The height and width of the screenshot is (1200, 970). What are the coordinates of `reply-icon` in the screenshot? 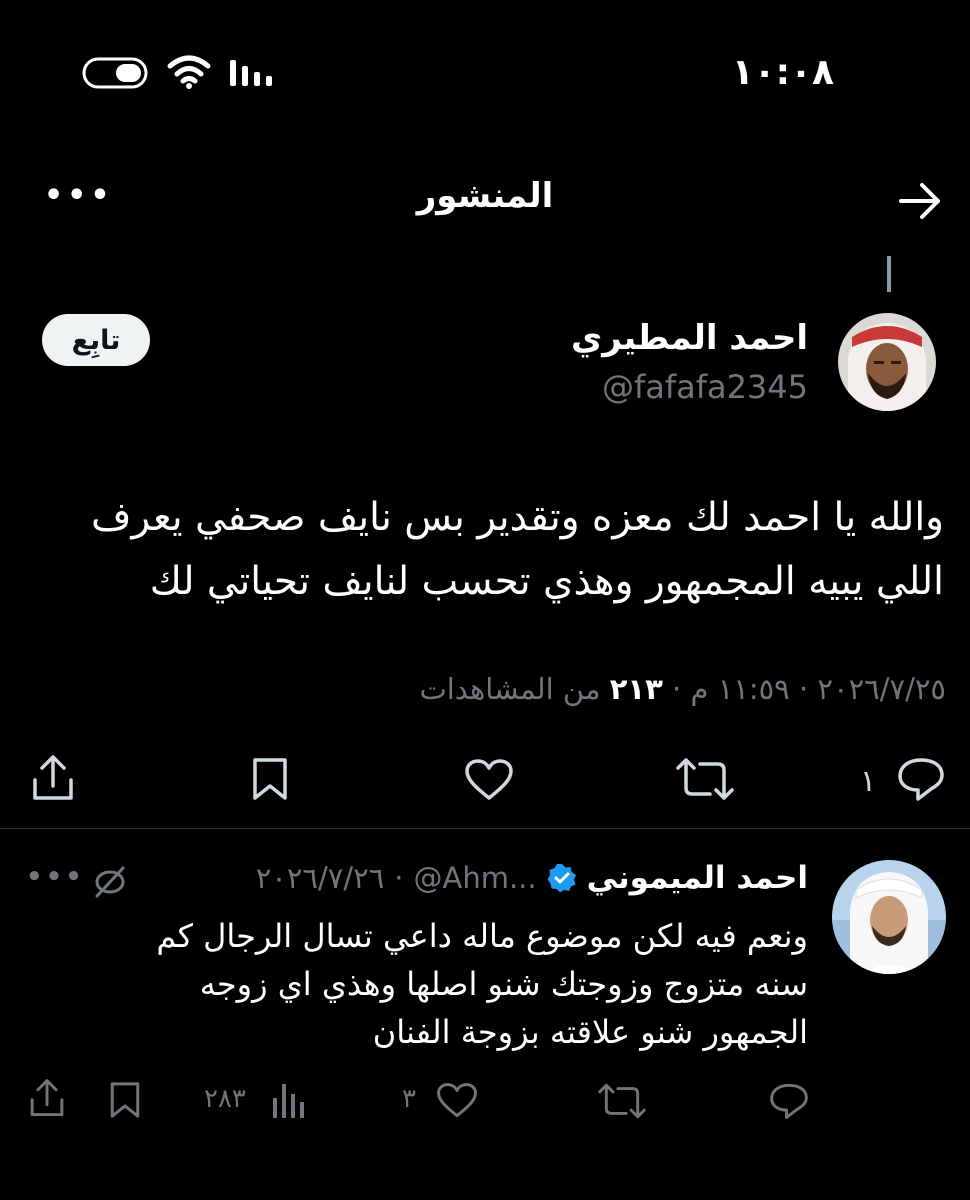 It's located at (921, 779).